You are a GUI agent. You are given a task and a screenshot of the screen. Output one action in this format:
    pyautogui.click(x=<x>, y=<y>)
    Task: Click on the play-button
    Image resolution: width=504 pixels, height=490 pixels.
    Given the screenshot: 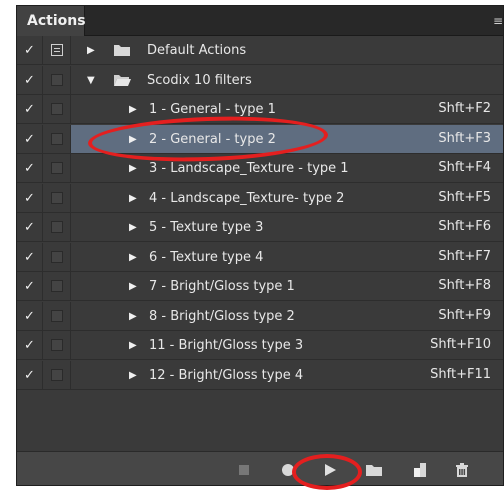 What is the action you would take?
    pyautogui.click(x=330, y=469)
    